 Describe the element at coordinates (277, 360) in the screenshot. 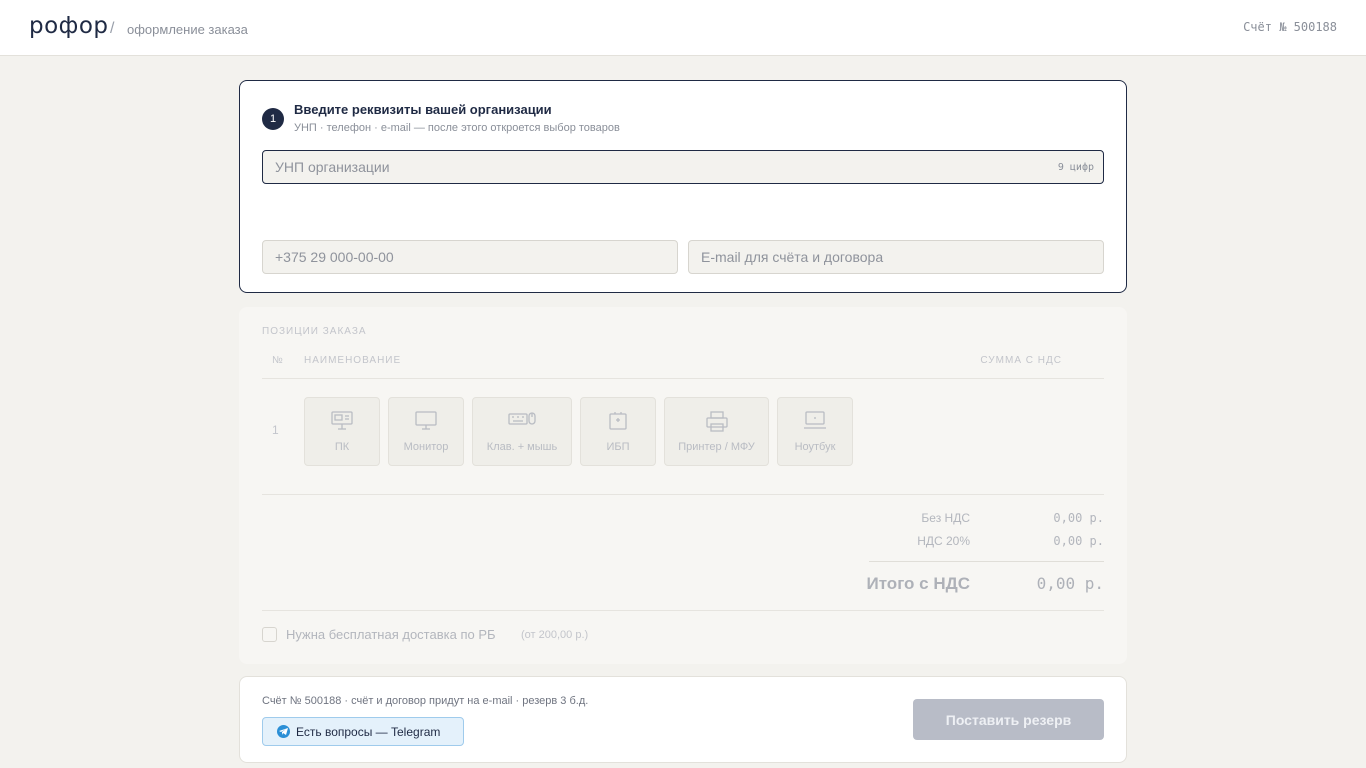

I see `column-header-number: №` at that location.